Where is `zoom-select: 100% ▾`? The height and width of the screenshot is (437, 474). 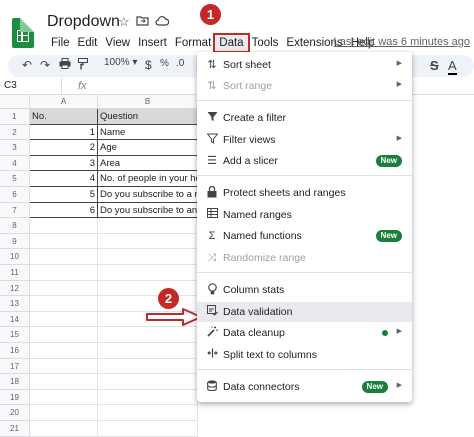
zoom-select: 100% ▾ is located at coordinates (120, 62).